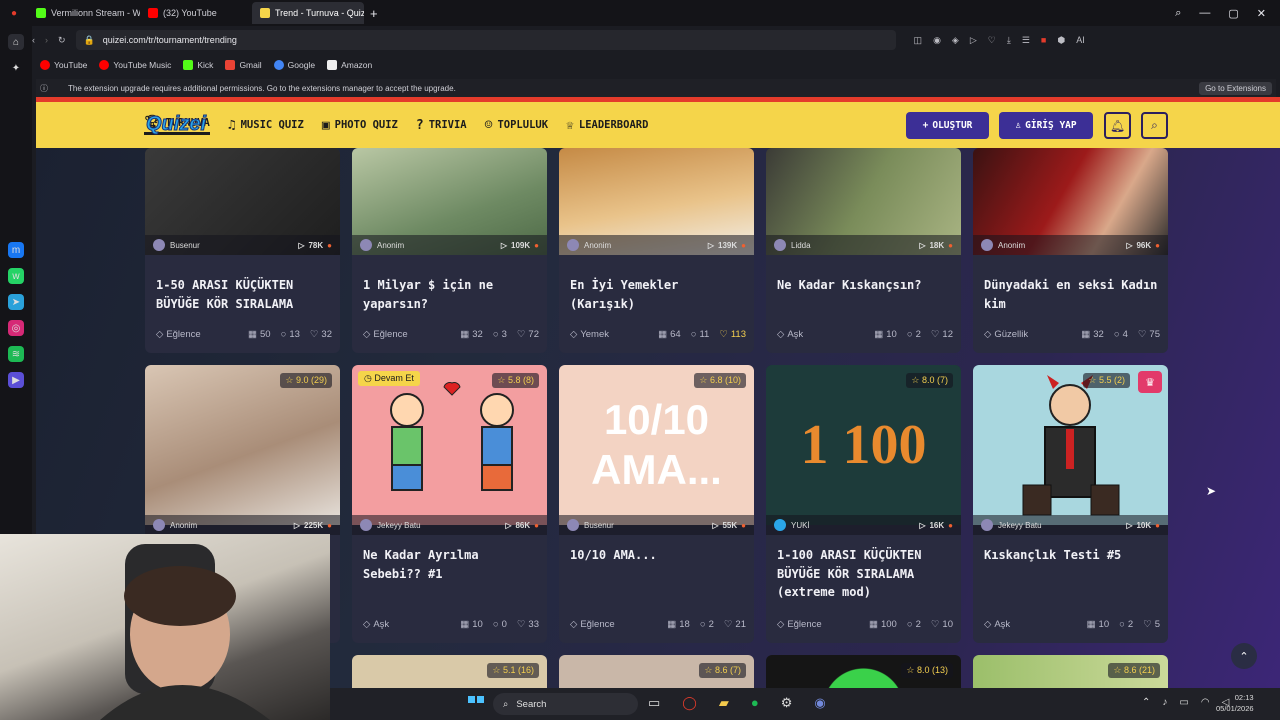 The width and height of the screenshot is (1280, 720). What do you see at coordinates (135, 65) in the screenshot?
I see `bookmark-youtube-music: YouTube Music` at bounding box center [135, 65].